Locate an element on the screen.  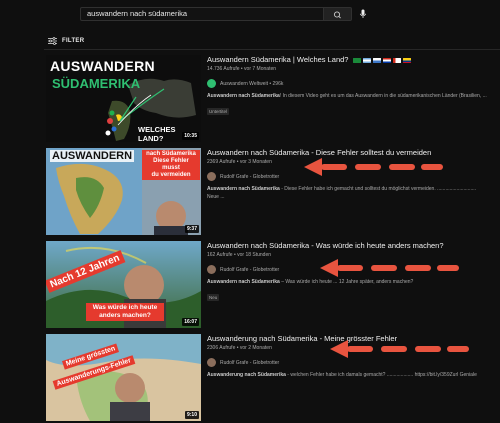
video-duration: 10:35 is located at coordinates (190, 136).